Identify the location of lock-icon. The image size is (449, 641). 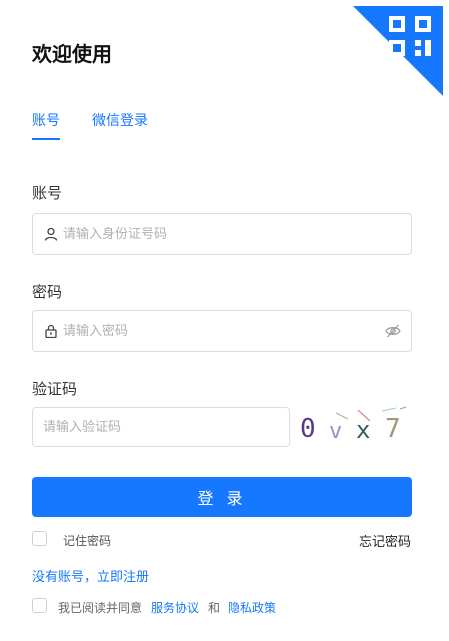
(51, 331).